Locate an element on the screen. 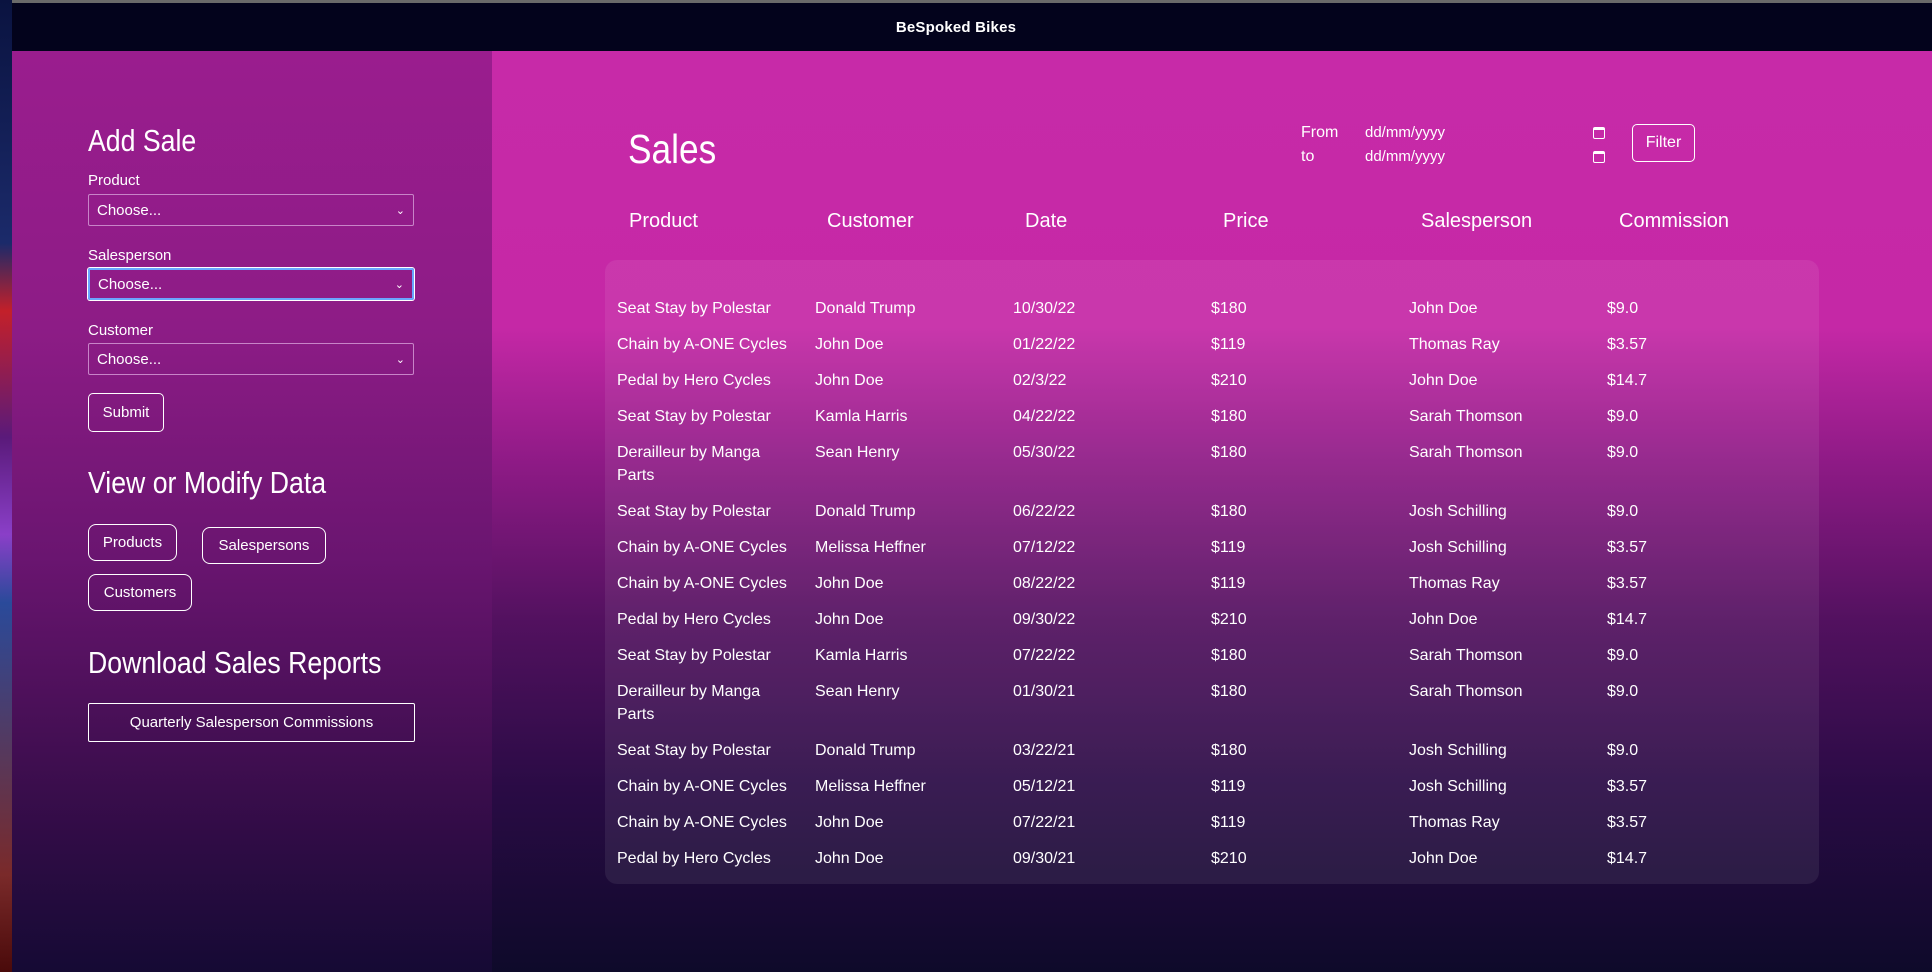 The height and width of the screenshot is (972, 1932). cell-date: 07/22/22 is located at coordinates (1044, 655).